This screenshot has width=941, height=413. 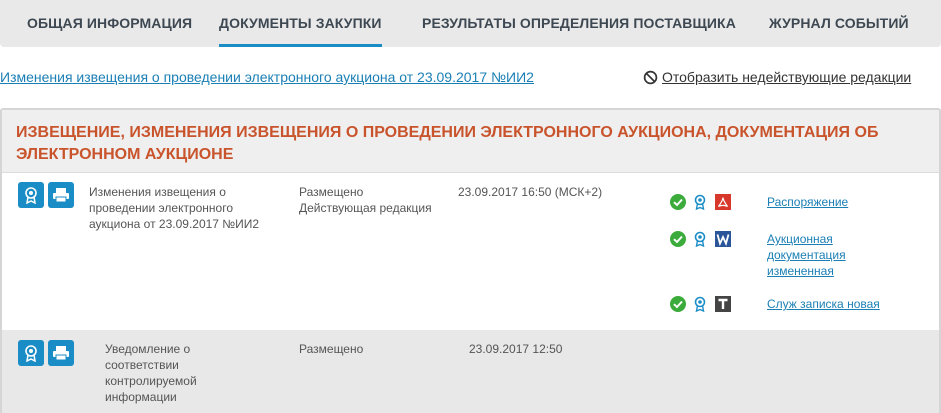 I want to click on document-status: Размещено, so click(x=331, y=349).